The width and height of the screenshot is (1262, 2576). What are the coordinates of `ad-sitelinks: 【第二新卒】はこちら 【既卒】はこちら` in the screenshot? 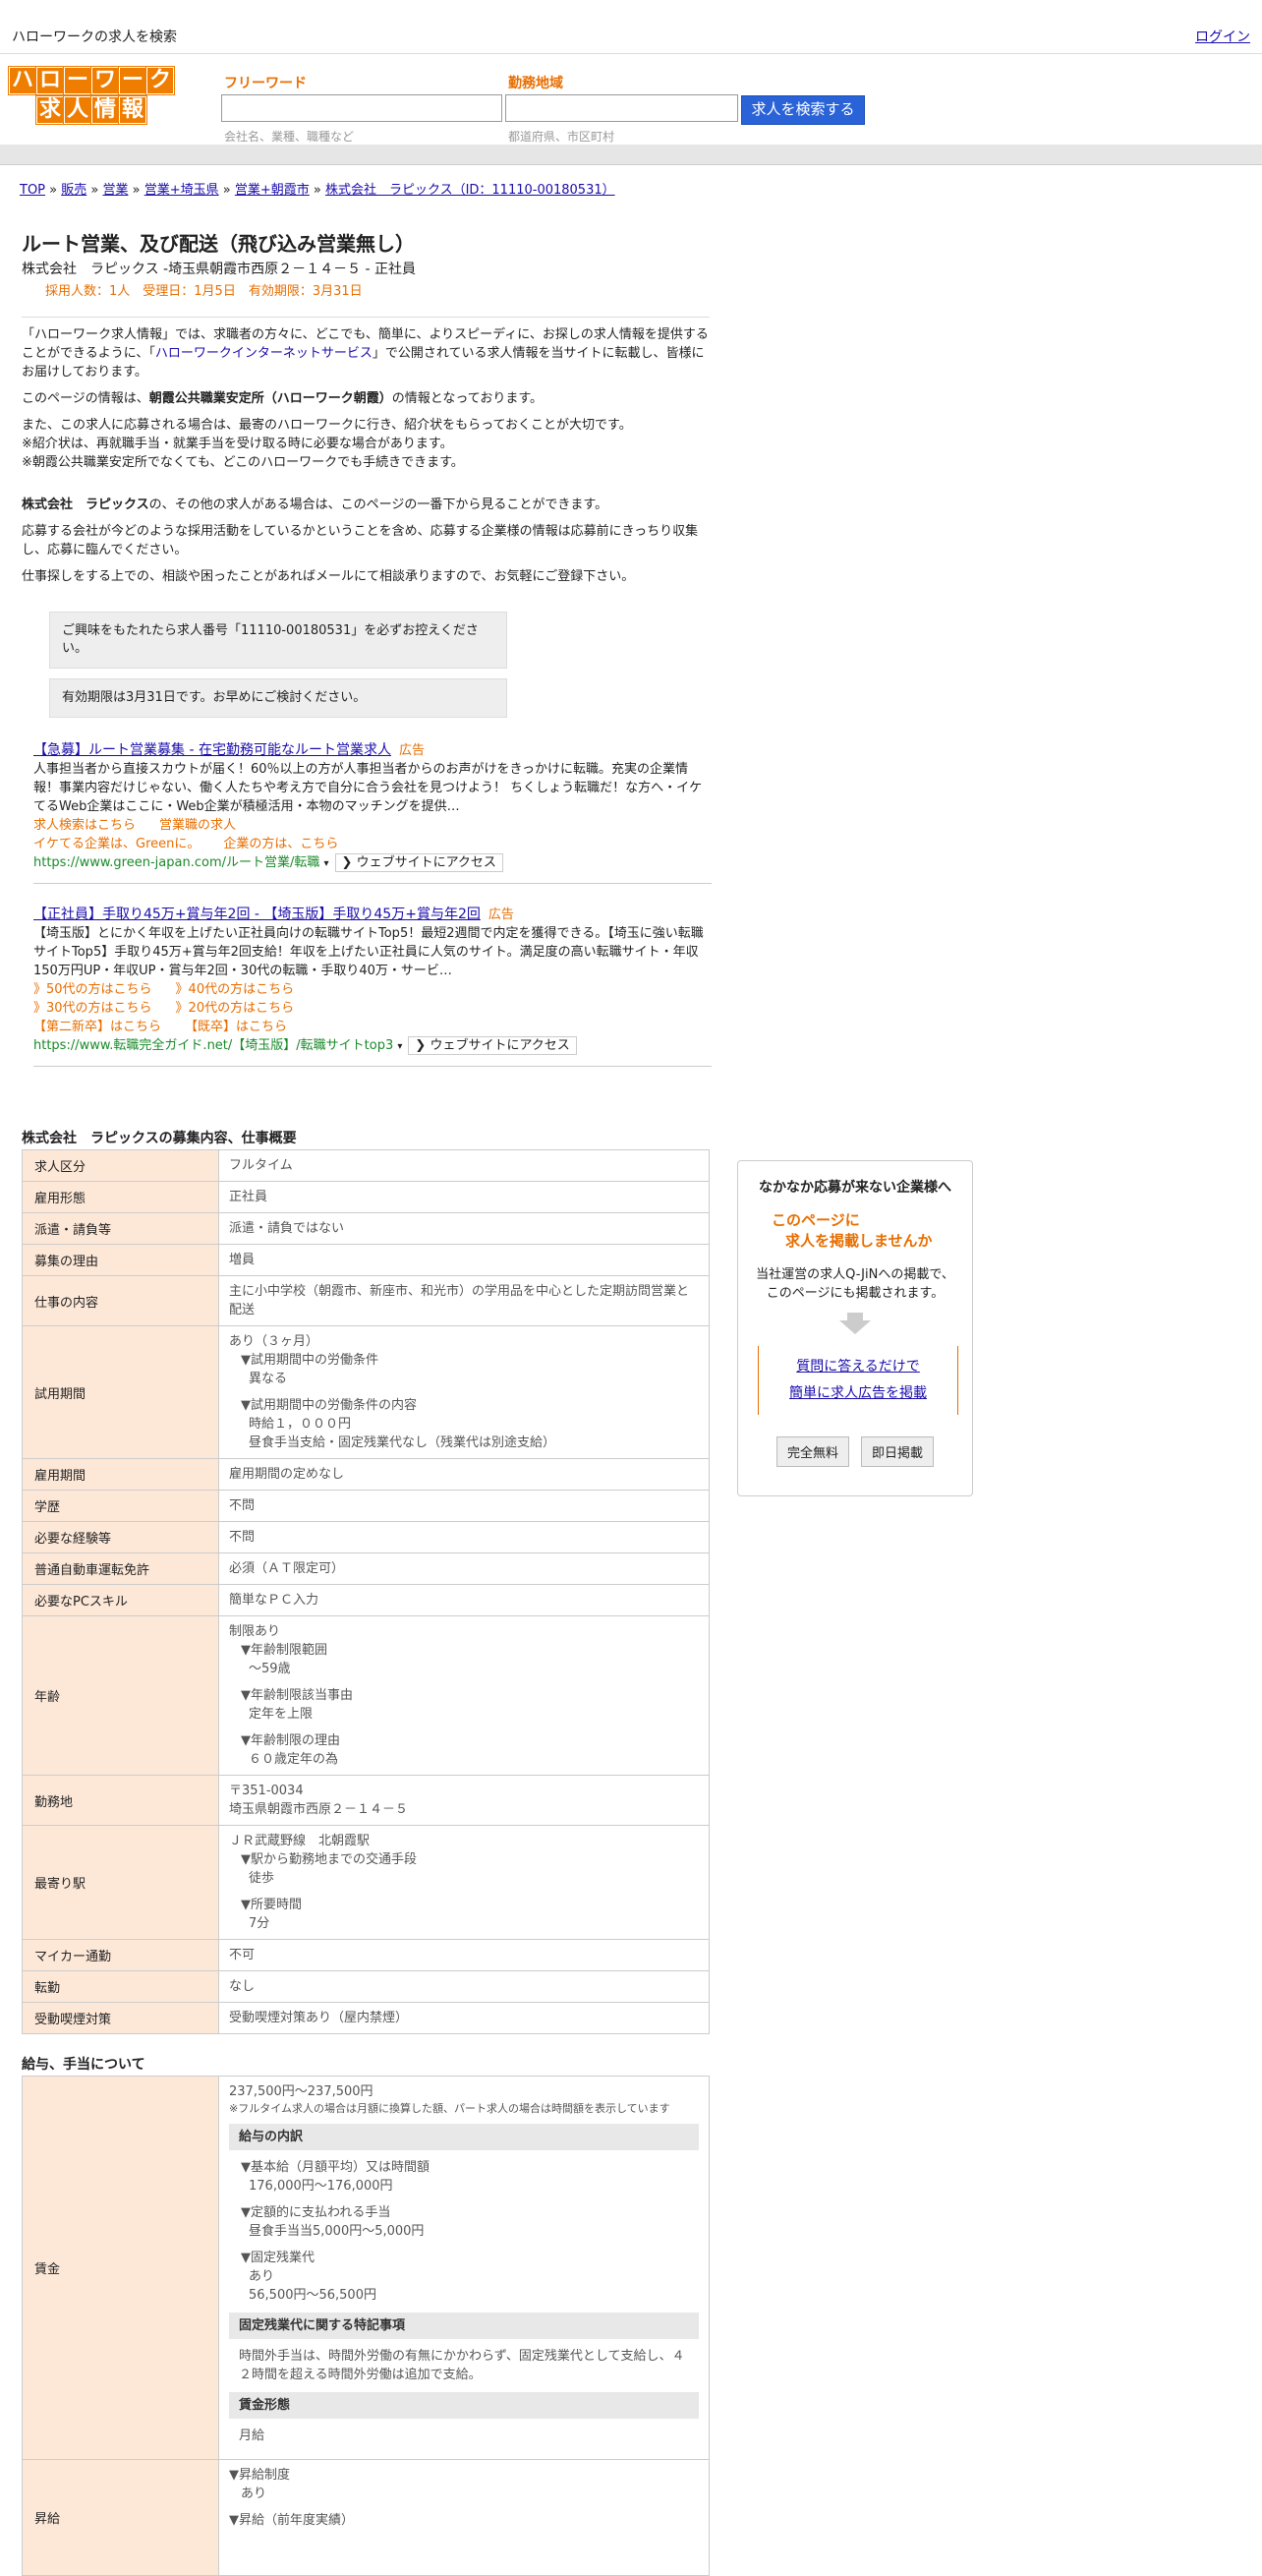 It's located at (372, 1027).